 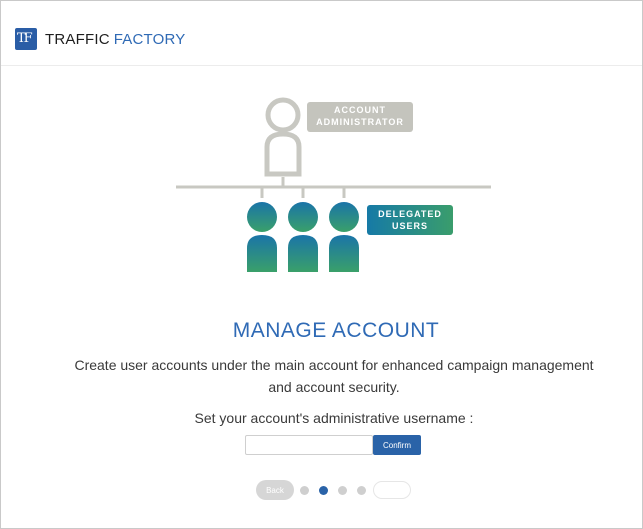 What do you see at coordinates (392, 490) in the screenshot?
I see `next-button` at bounding box center [392, 490].